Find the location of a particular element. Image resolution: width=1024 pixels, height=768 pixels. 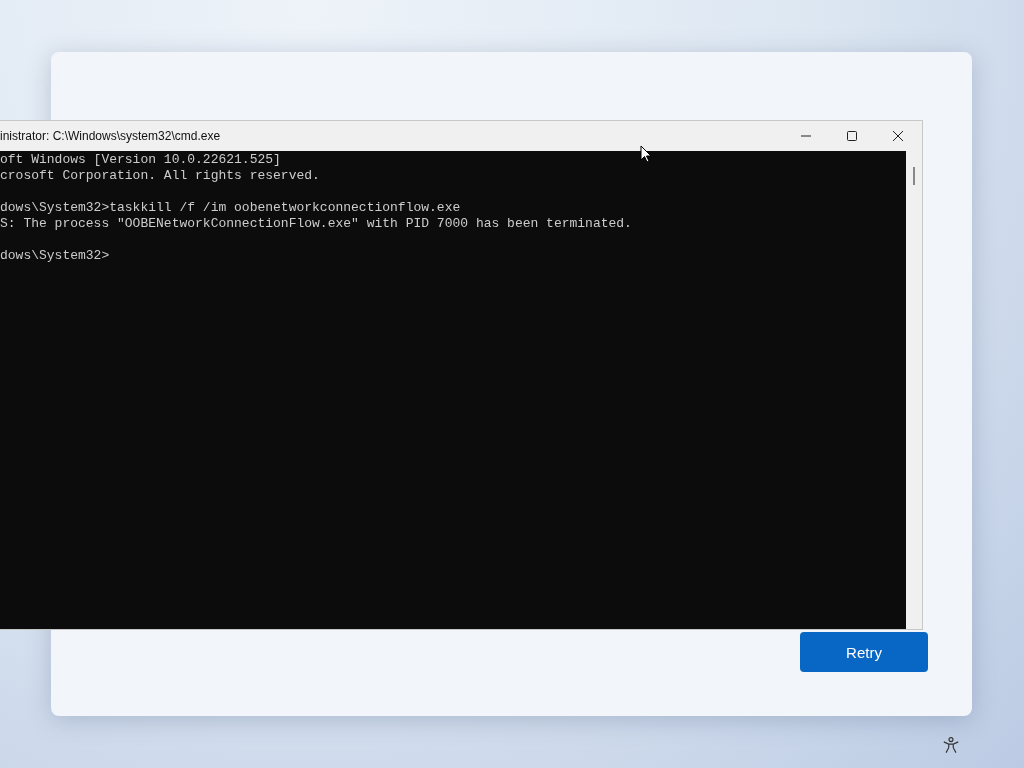

console-line: oft Windows [Version 10.0.22621.525] is located at coordinates (140, 160).